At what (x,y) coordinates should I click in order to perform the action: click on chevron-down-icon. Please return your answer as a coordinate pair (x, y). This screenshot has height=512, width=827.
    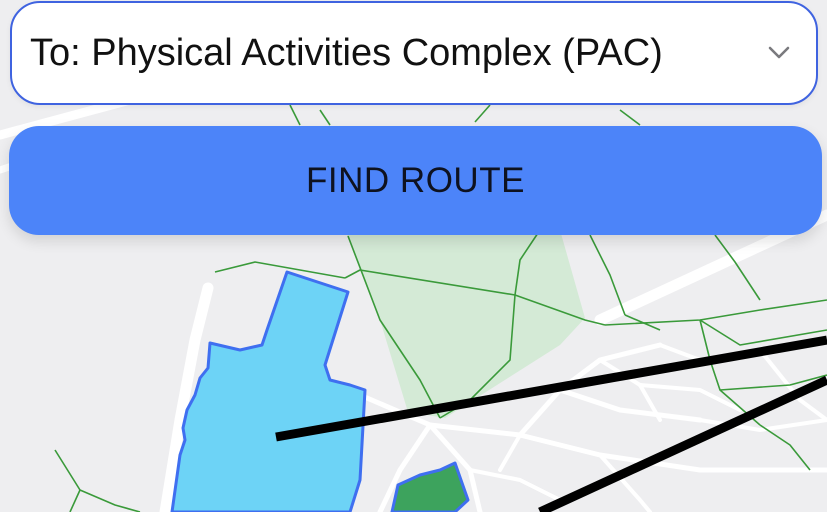
    Looking at the image, I should click on (779, 53).